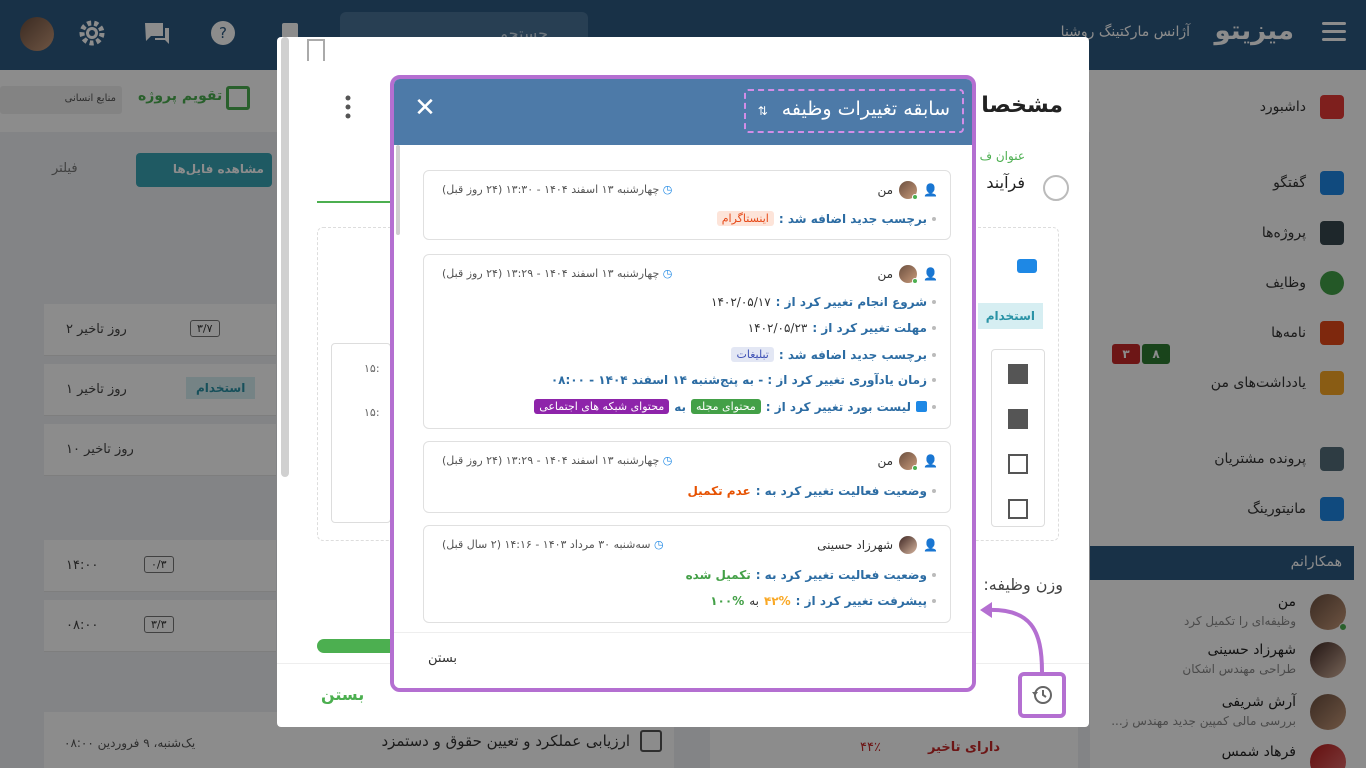  What do you see at coordinates (357, 646) in the screenshot?
I see `progress-bar` at bounding box center [357, 646].